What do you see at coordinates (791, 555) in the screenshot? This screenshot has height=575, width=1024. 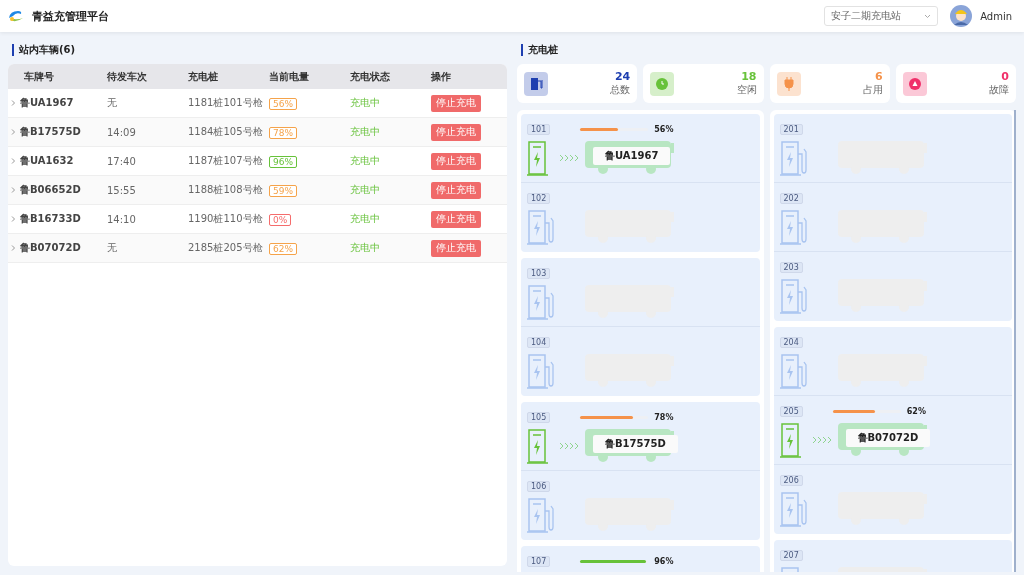 I see `port-number: 207` at bounding box center [791, 555].